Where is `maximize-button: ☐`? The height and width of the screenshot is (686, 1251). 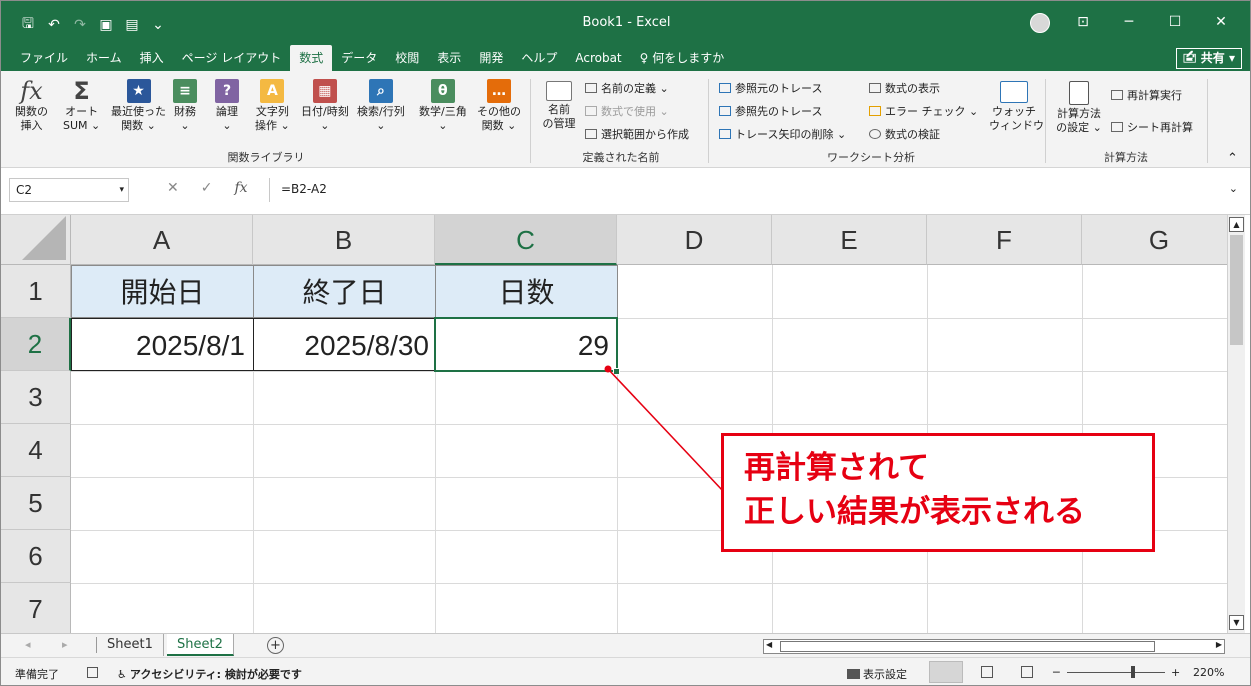
maximize-button: ☐ is located at coordinates (1175, 22).